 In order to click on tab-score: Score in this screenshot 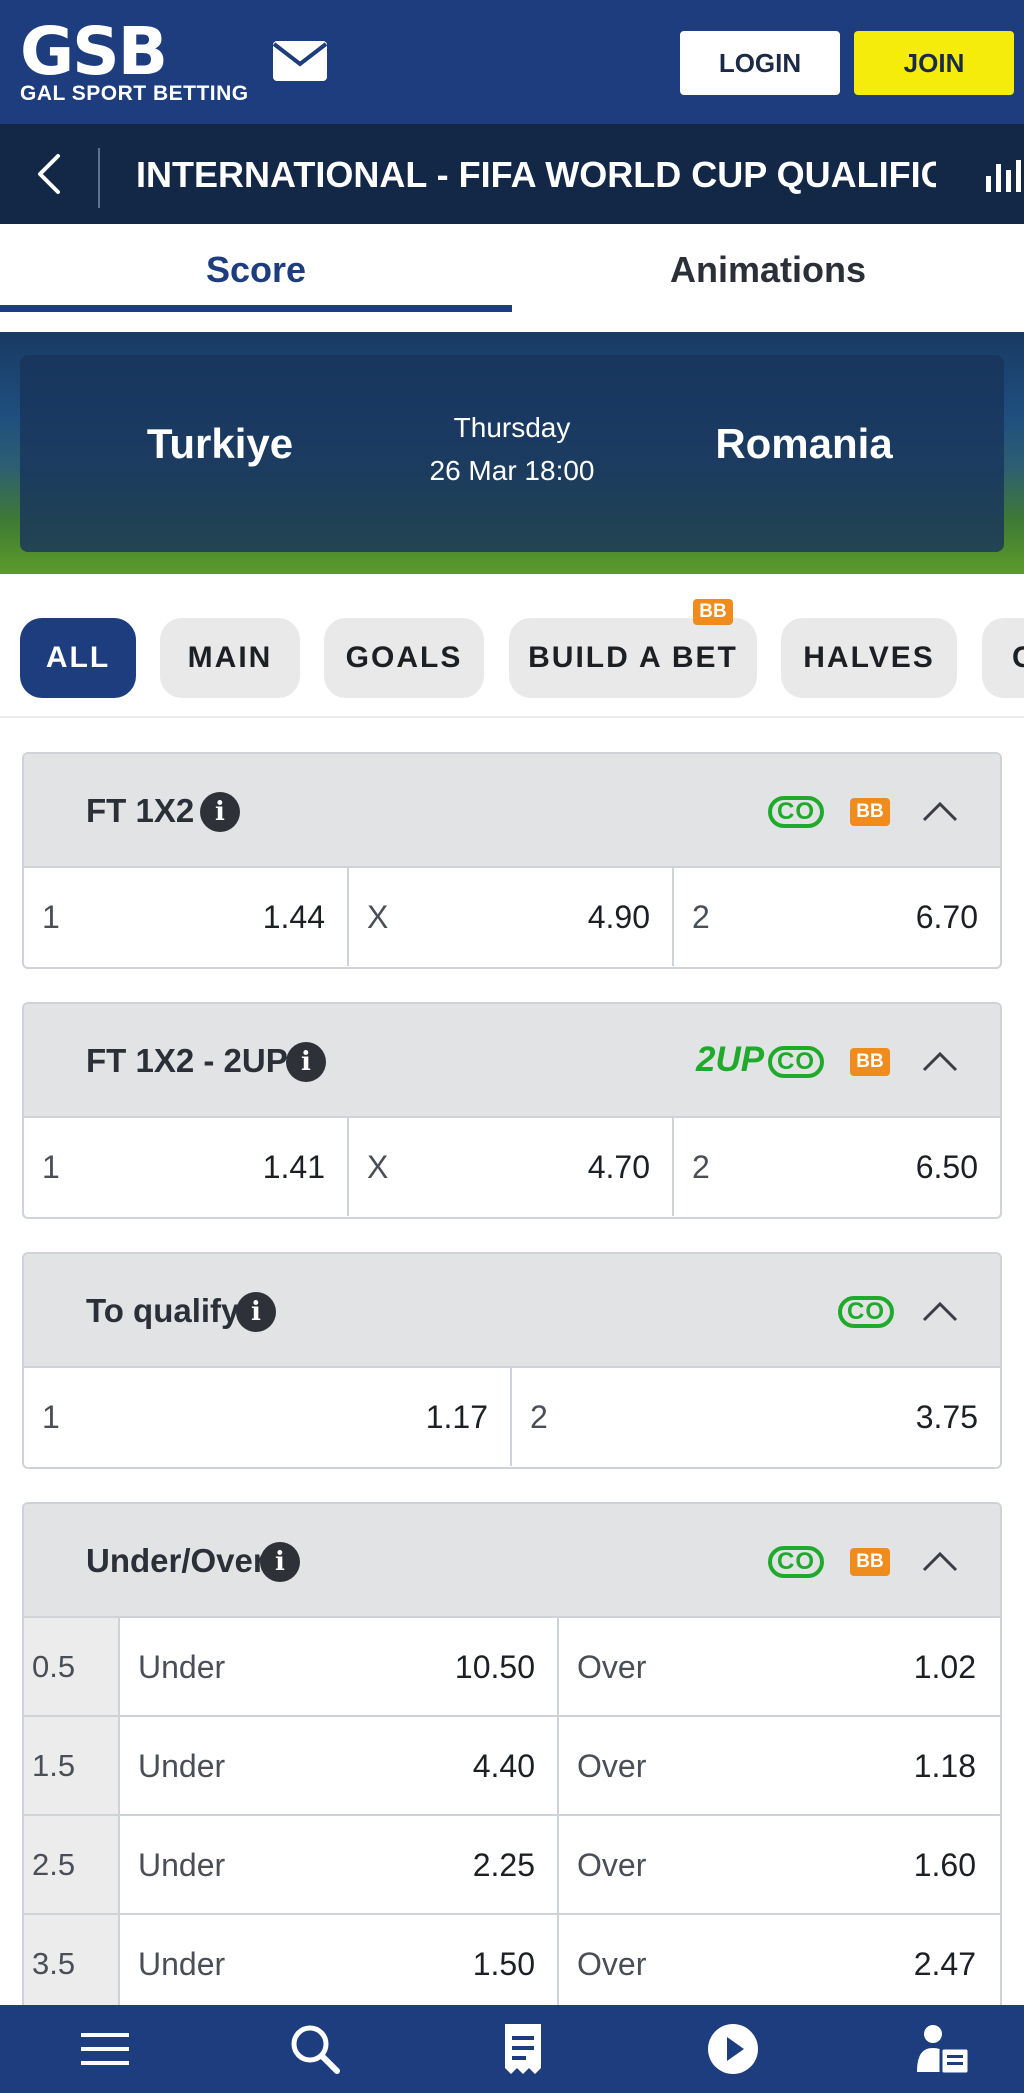, I will do `click(256, 270)`.